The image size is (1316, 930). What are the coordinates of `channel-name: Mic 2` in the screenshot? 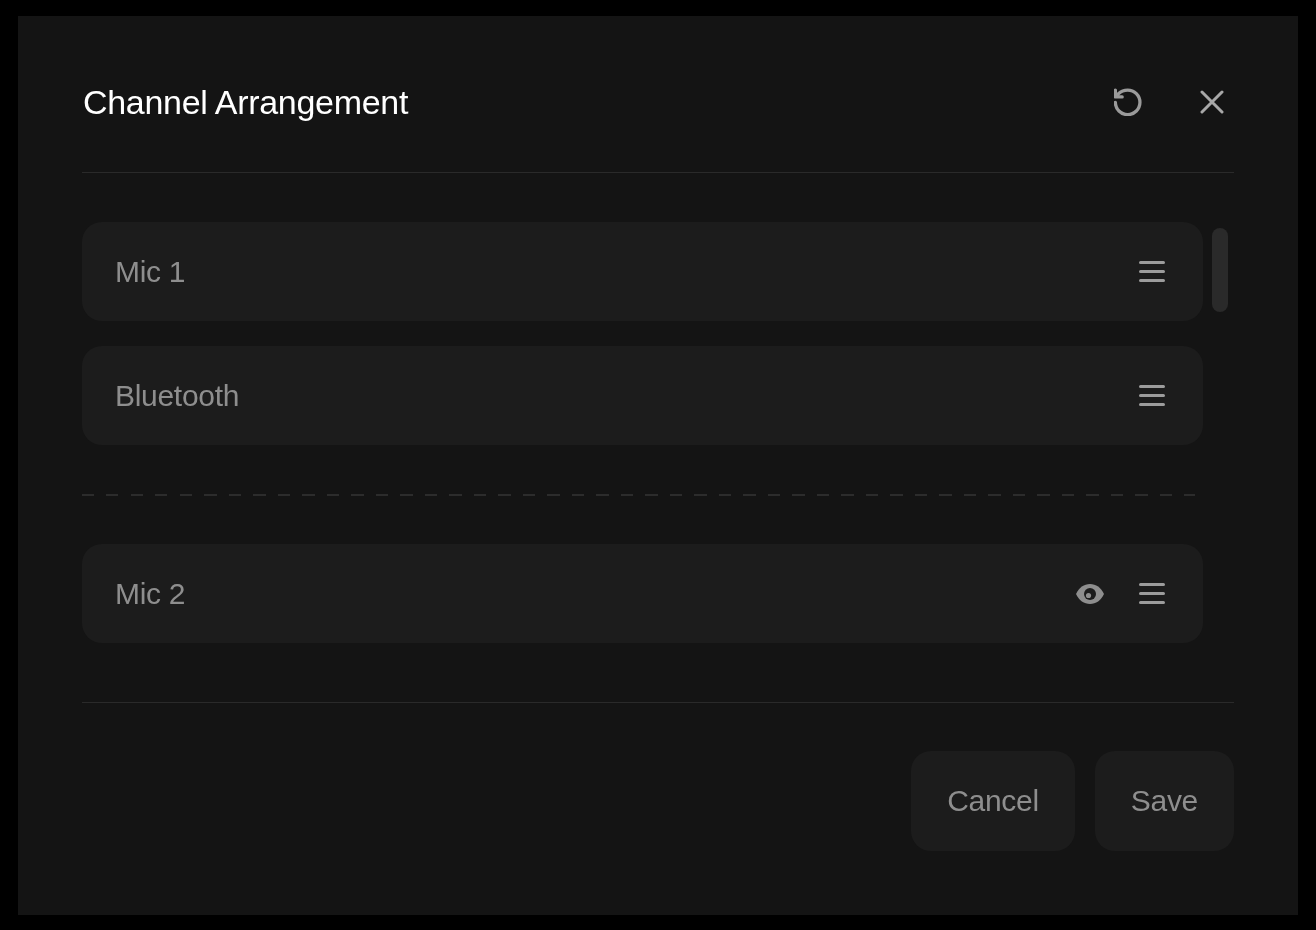 It's located at (150, 593).